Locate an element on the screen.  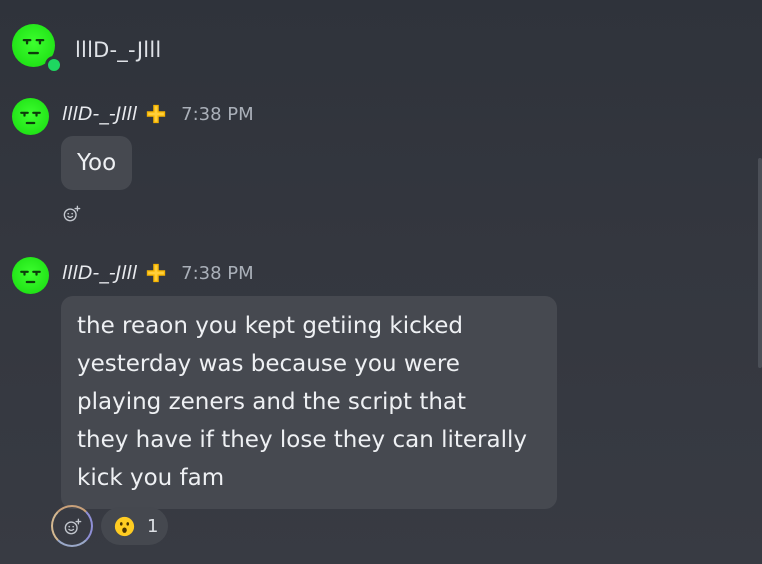
message-text-line: the reaon you kept getiing kicked is located at coordinates (270, 326).